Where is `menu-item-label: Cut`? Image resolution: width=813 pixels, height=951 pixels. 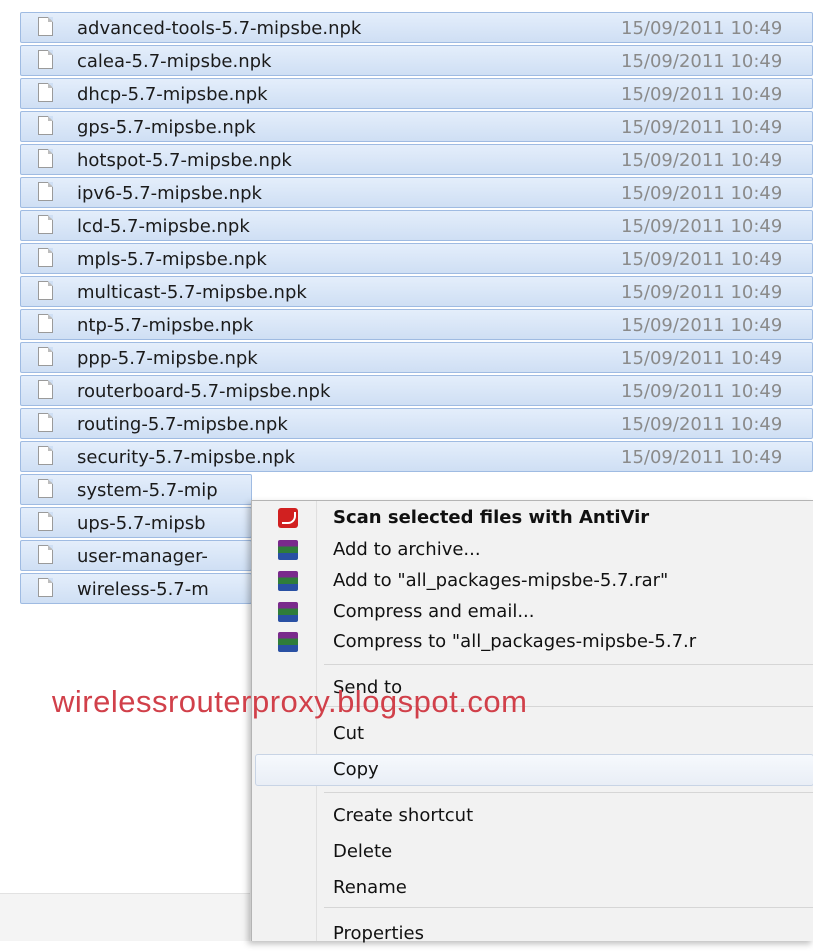
menu-item-label: Cut is located at coordinates (349, 733).